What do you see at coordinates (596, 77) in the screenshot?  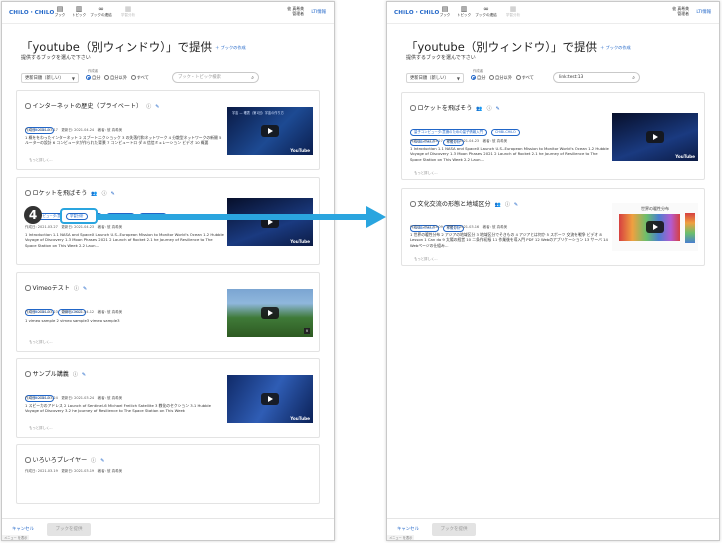 I see `search-input: link:test:13 ⌕` at bounding box center [596, 77].